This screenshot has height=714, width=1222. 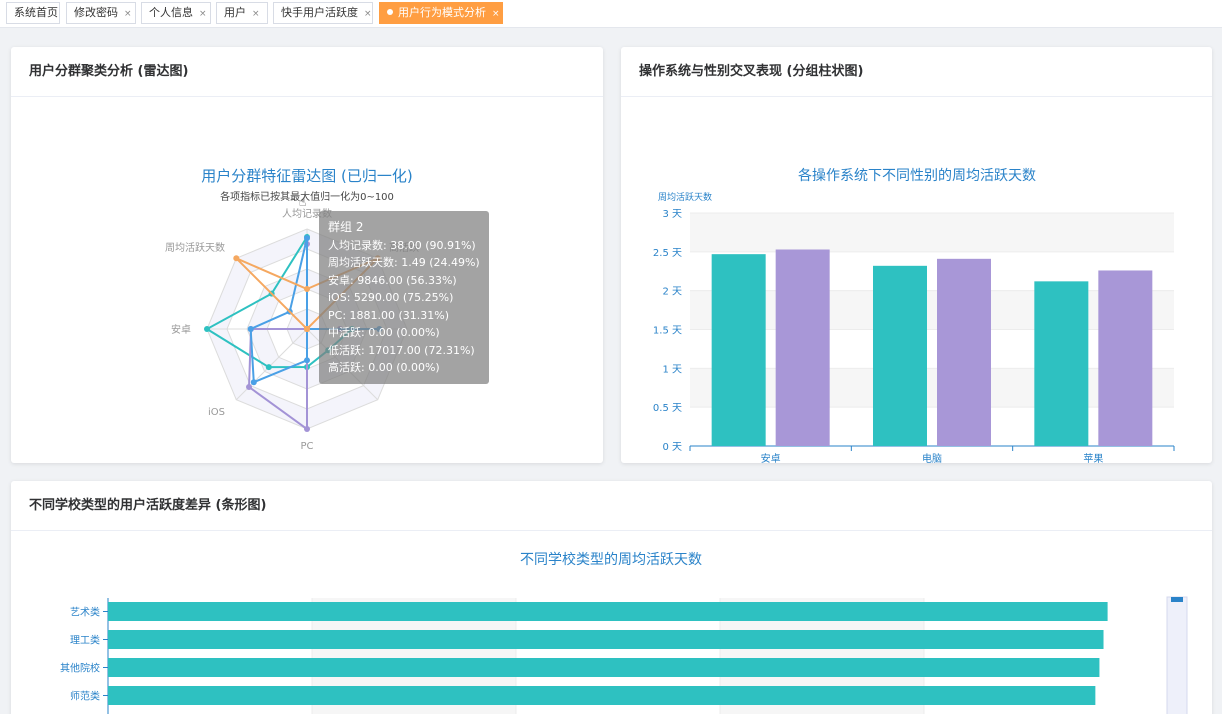 What do you see at coordinates (384, 367) in the screenshot?
I see `tooltip-line: 高活跃: 0.00 (0.00%)` at bounding box center [384, 367].